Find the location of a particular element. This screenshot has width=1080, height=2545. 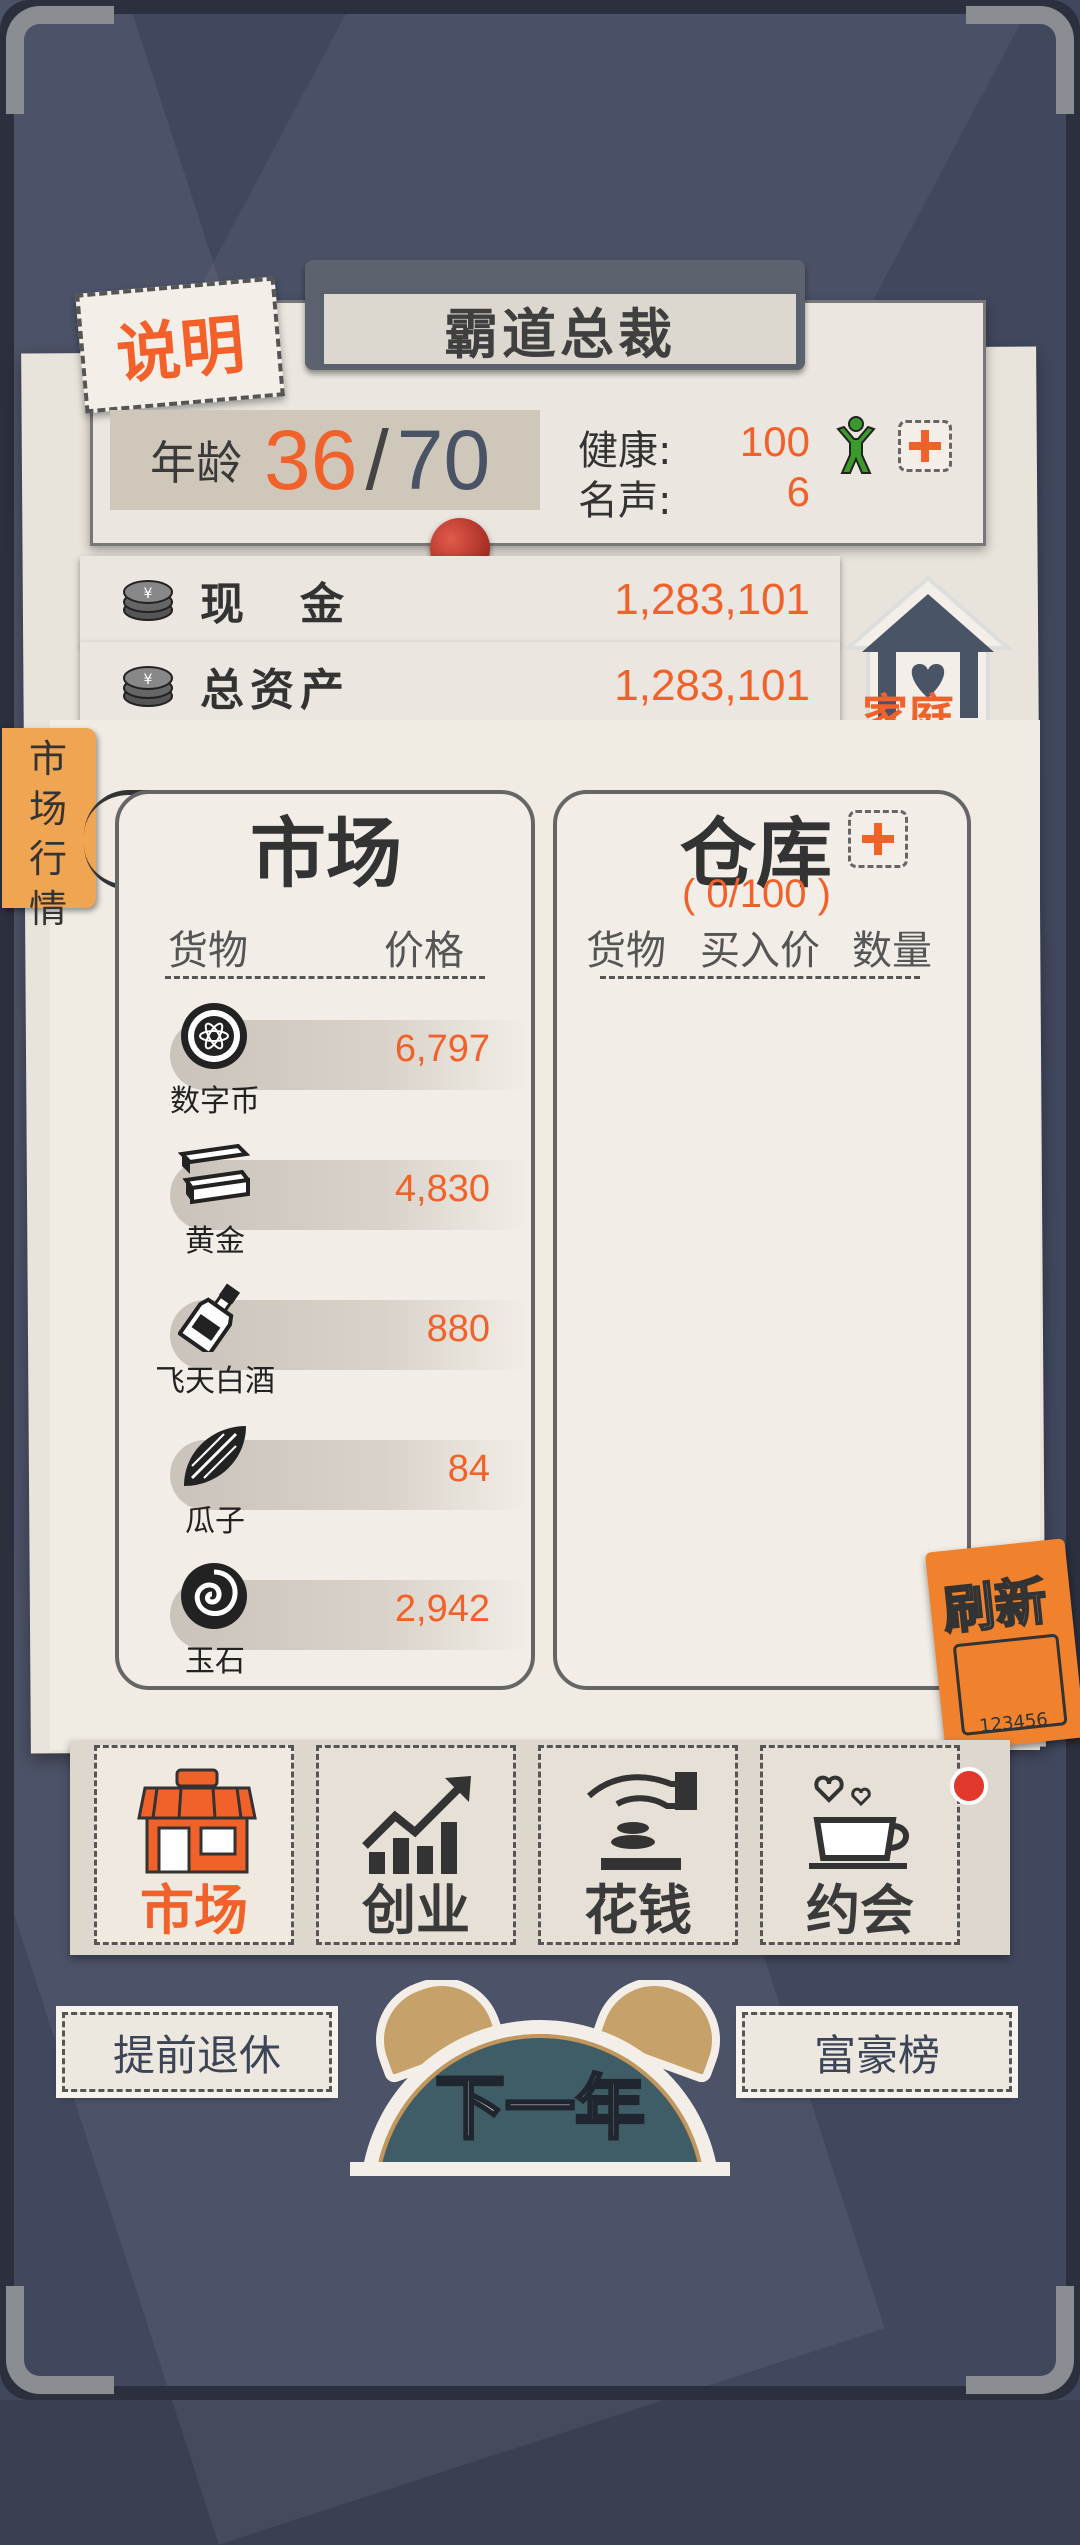

age-max: 70 is located at coordinates (443, 459).